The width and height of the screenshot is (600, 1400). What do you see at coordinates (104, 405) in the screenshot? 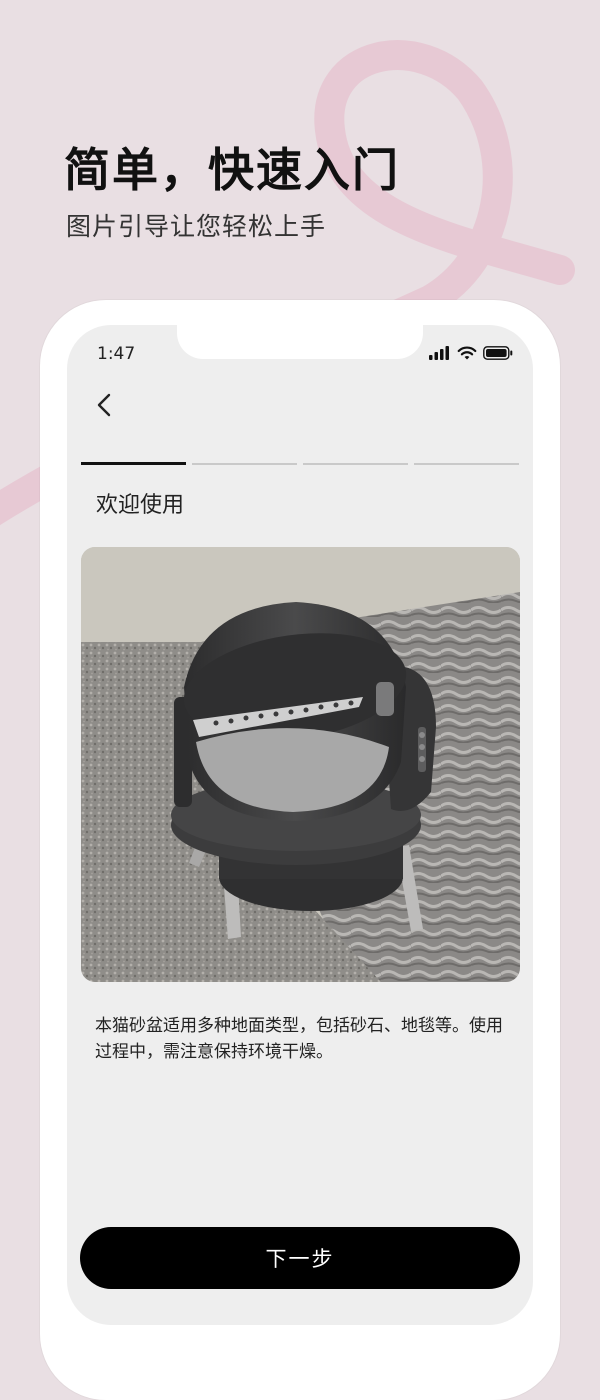
I see `back-button` at bounding box center [104, 405].